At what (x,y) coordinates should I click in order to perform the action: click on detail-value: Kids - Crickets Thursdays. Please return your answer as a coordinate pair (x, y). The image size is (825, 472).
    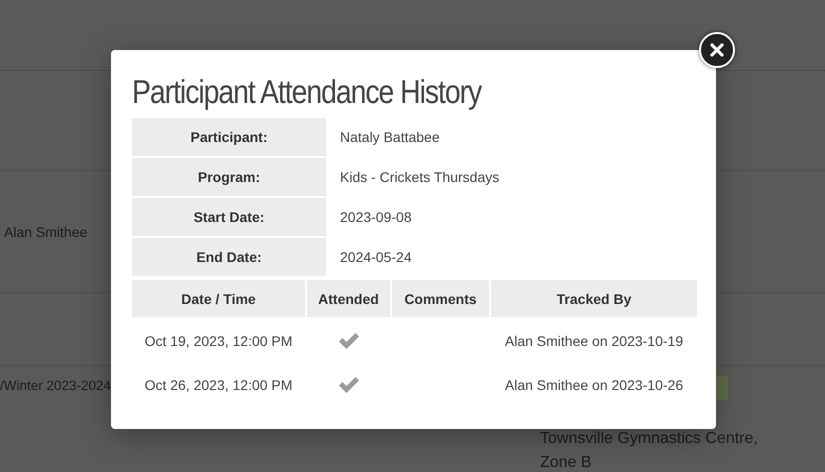
    Looking at the image, I should click on (420, 177).